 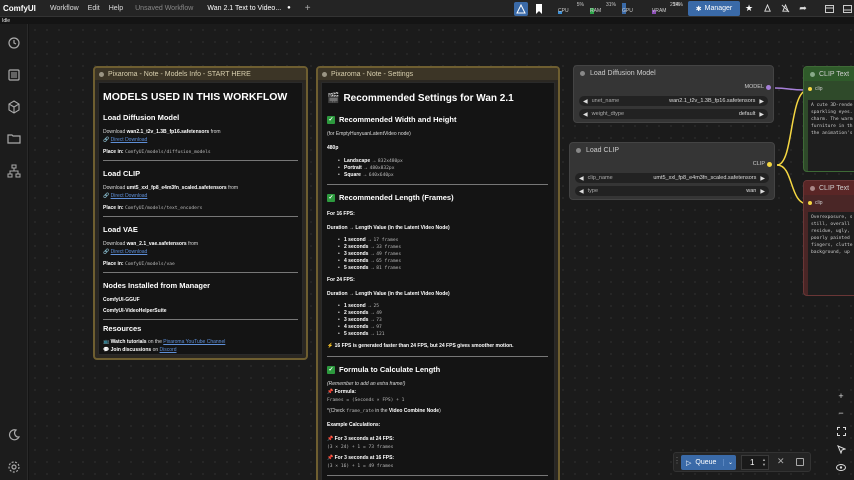 I want to click on star-icon: ★, so click(x=749, y=9).